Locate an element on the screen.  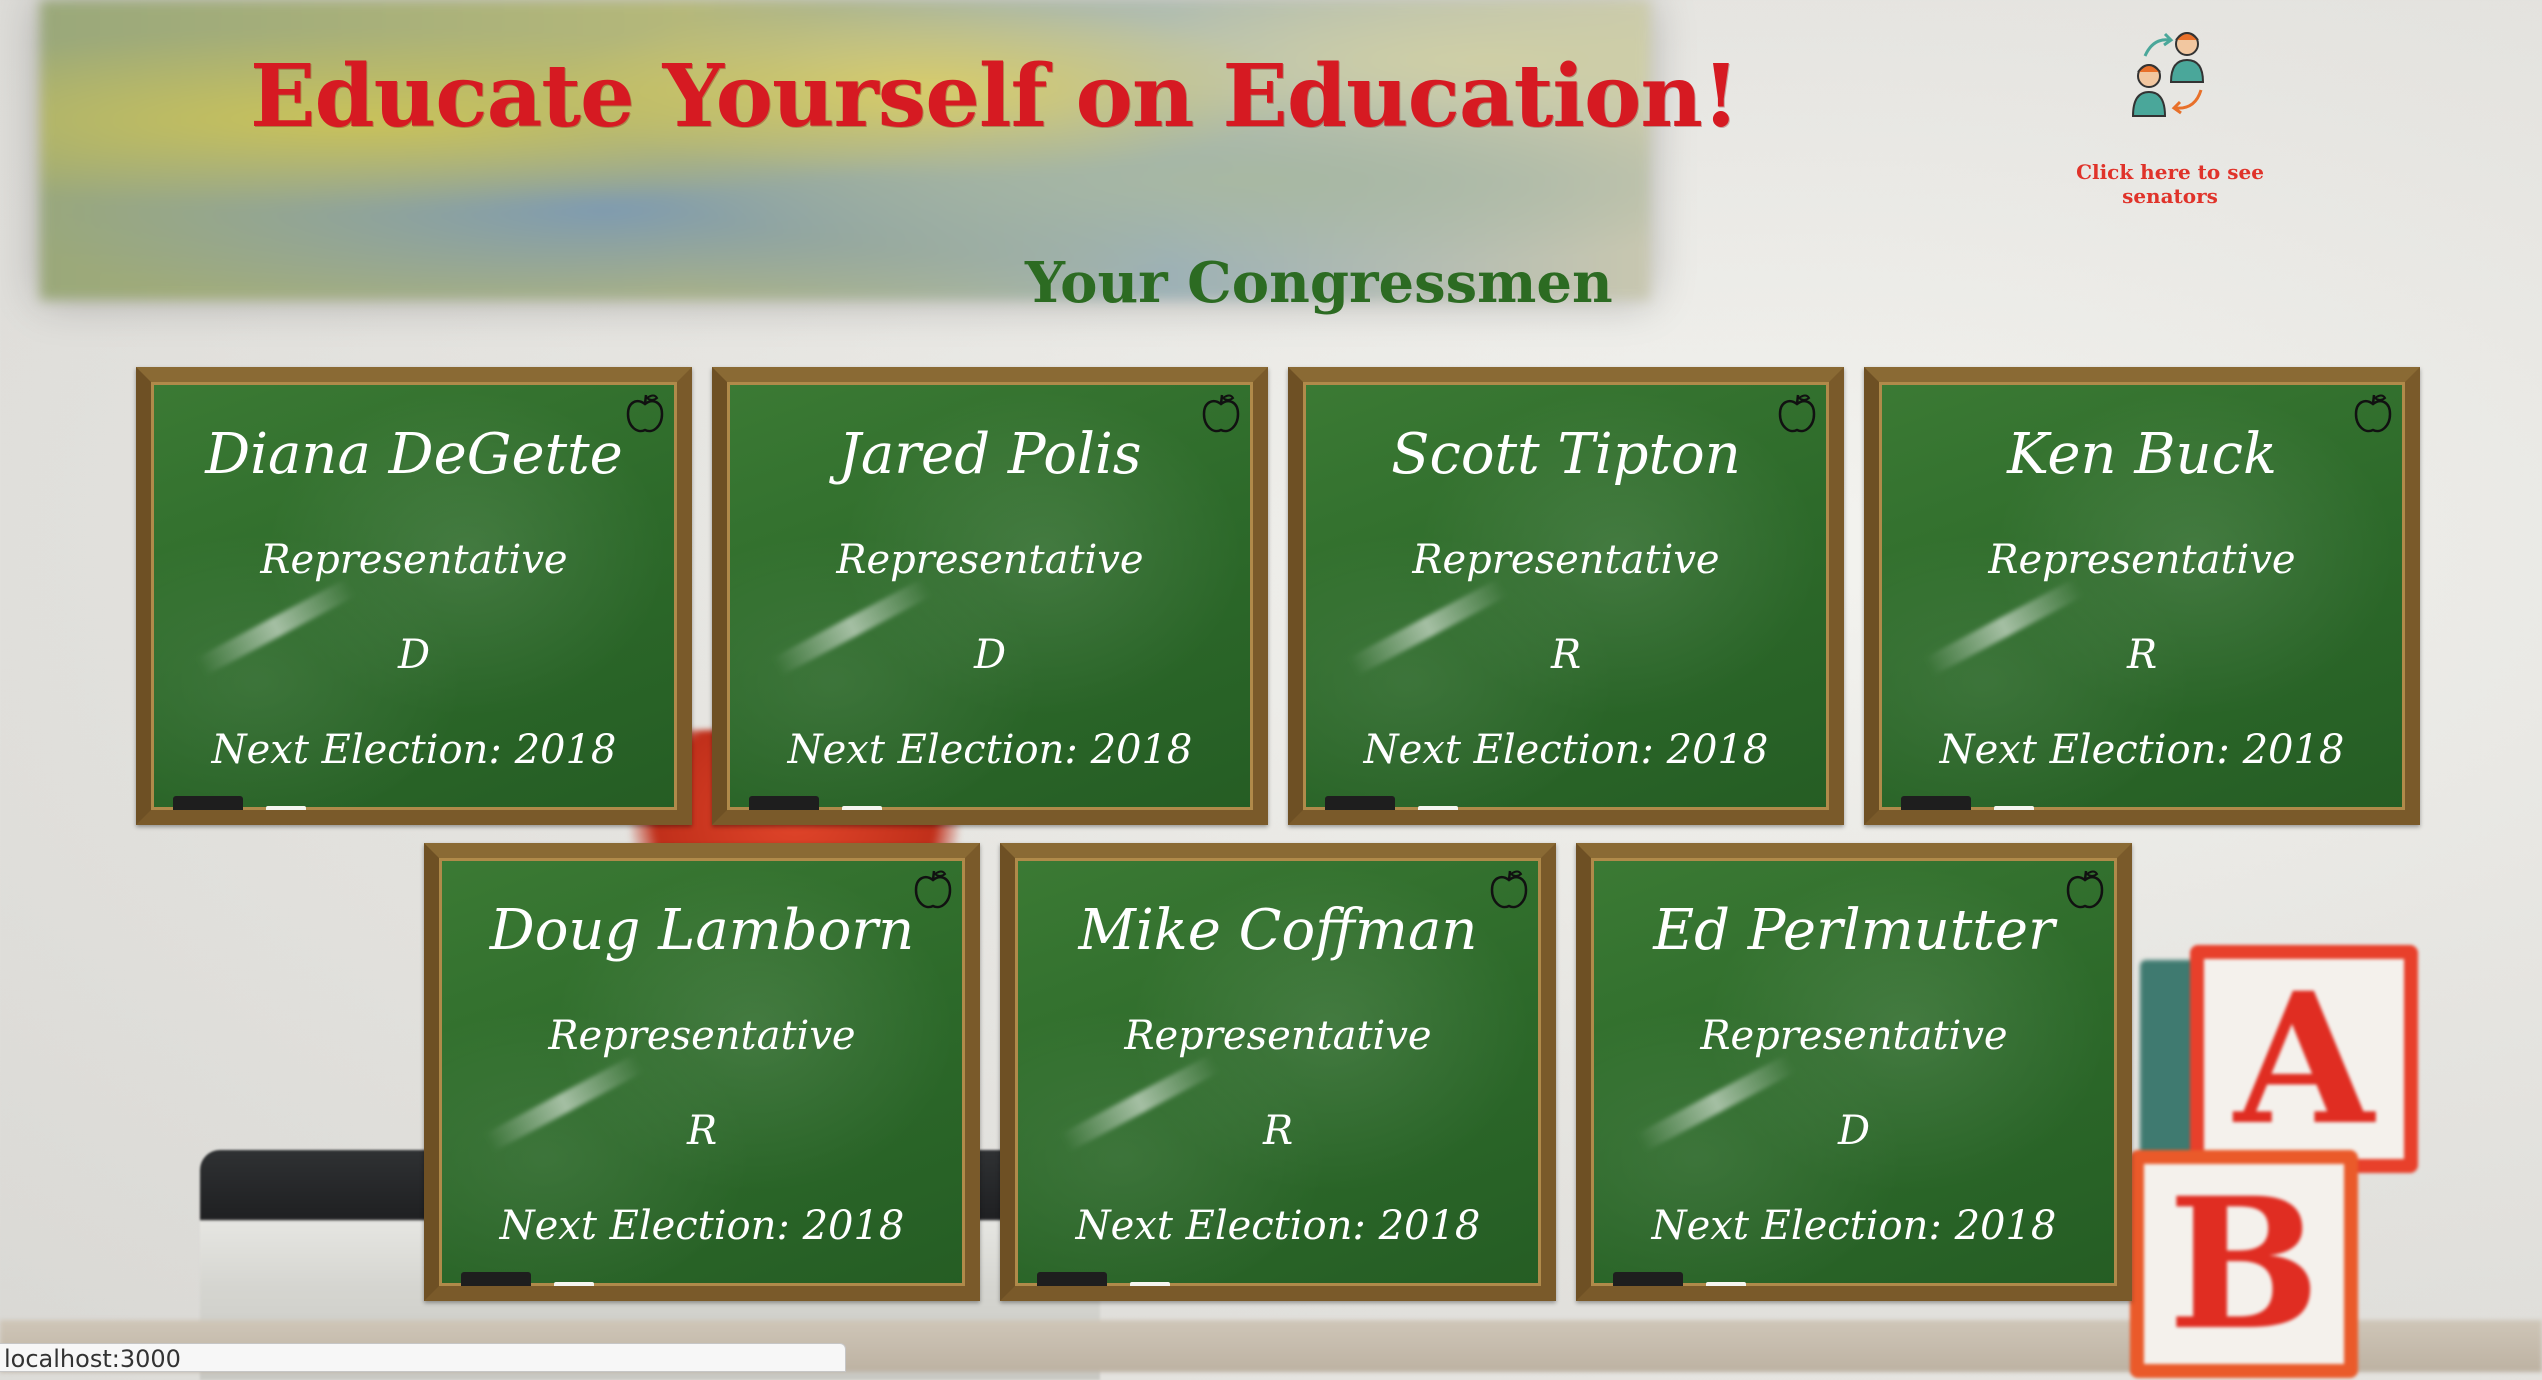
see-senators-label: Click here to see senators is located at coordinates (2170, 184).